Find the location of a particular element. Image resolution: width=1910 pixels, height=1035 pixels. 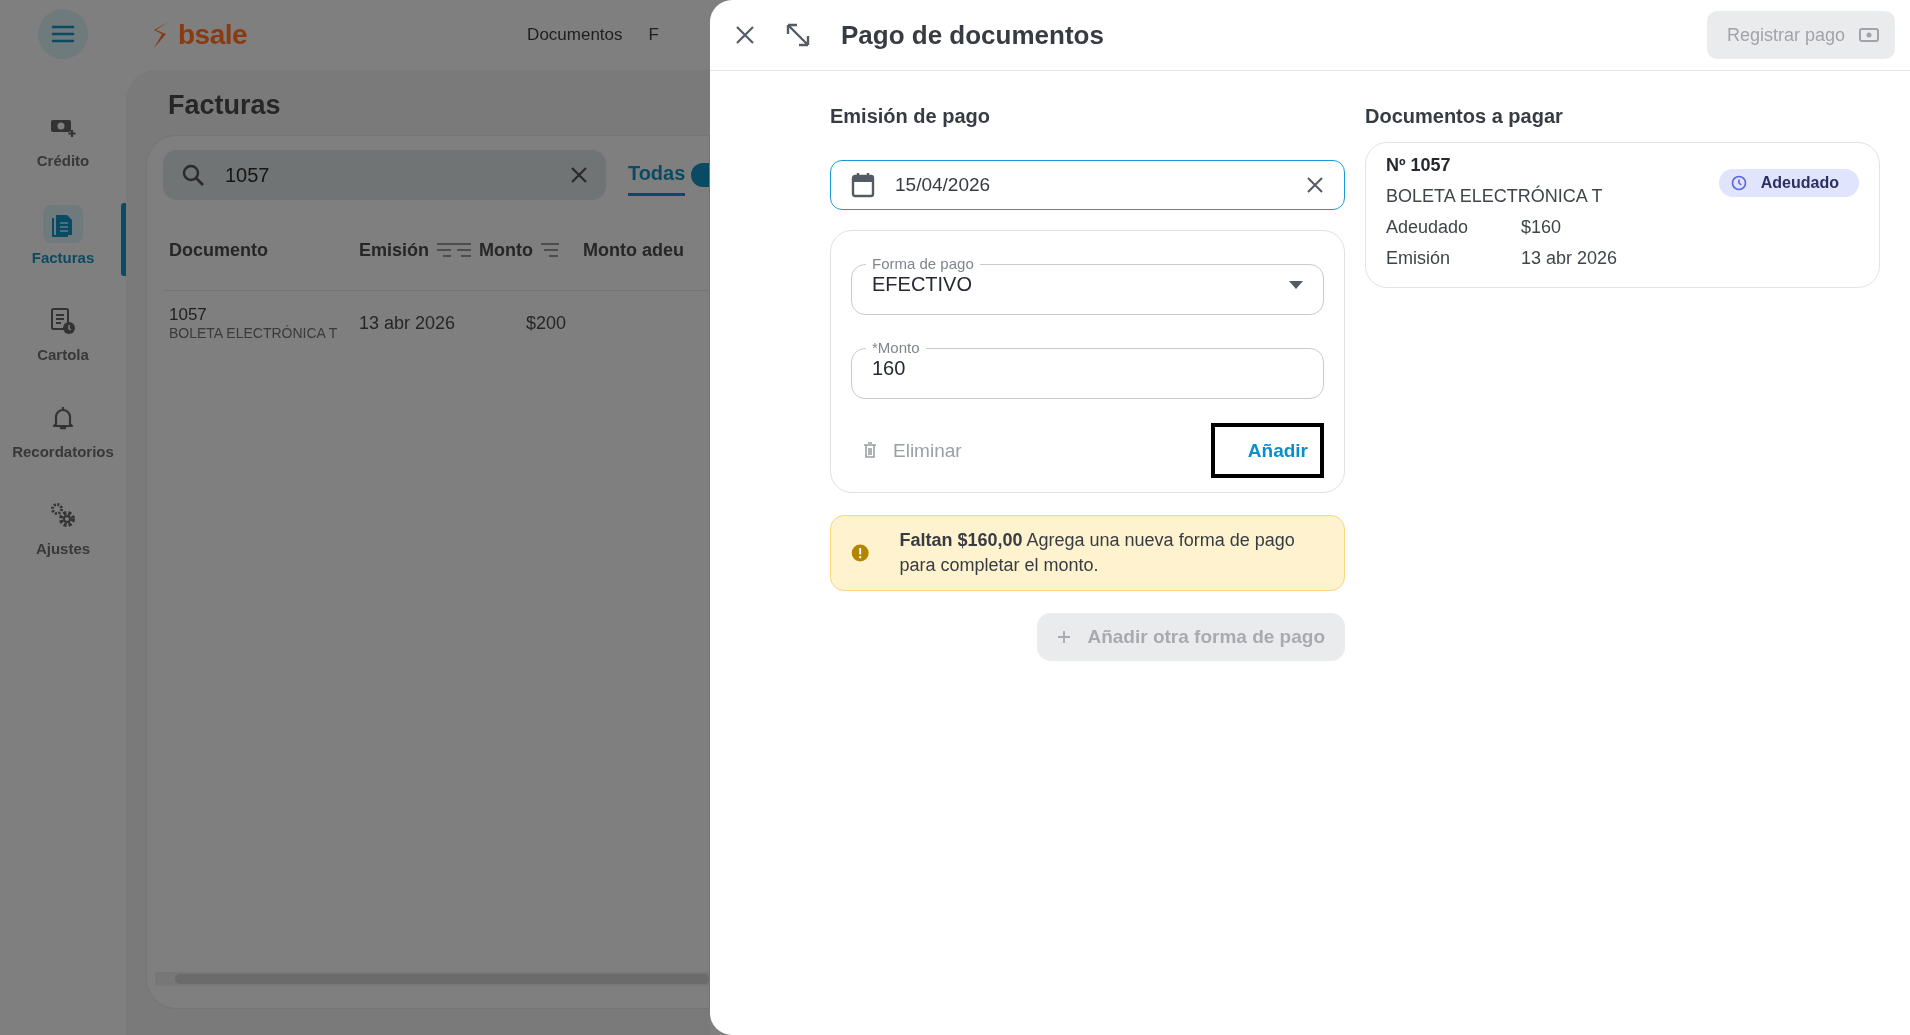

menu-icon is located at coordinates (63, 34).